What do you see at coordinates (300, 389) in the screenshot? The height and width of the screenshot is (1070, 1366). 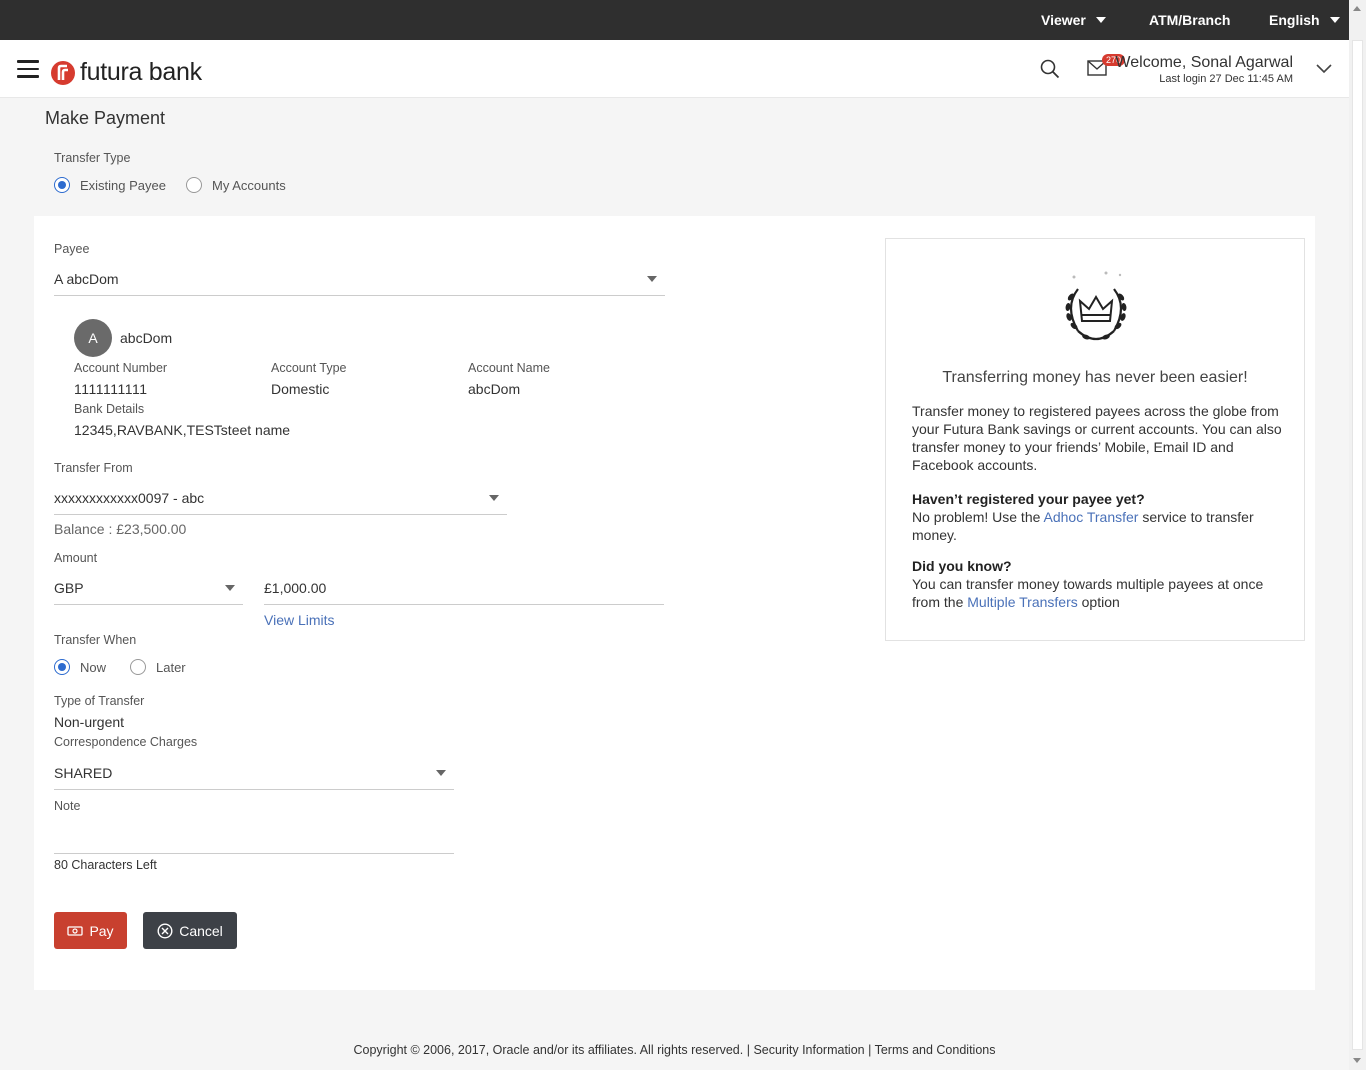 I see `account-type-value: Domestic` at bounding box center [300, 389].